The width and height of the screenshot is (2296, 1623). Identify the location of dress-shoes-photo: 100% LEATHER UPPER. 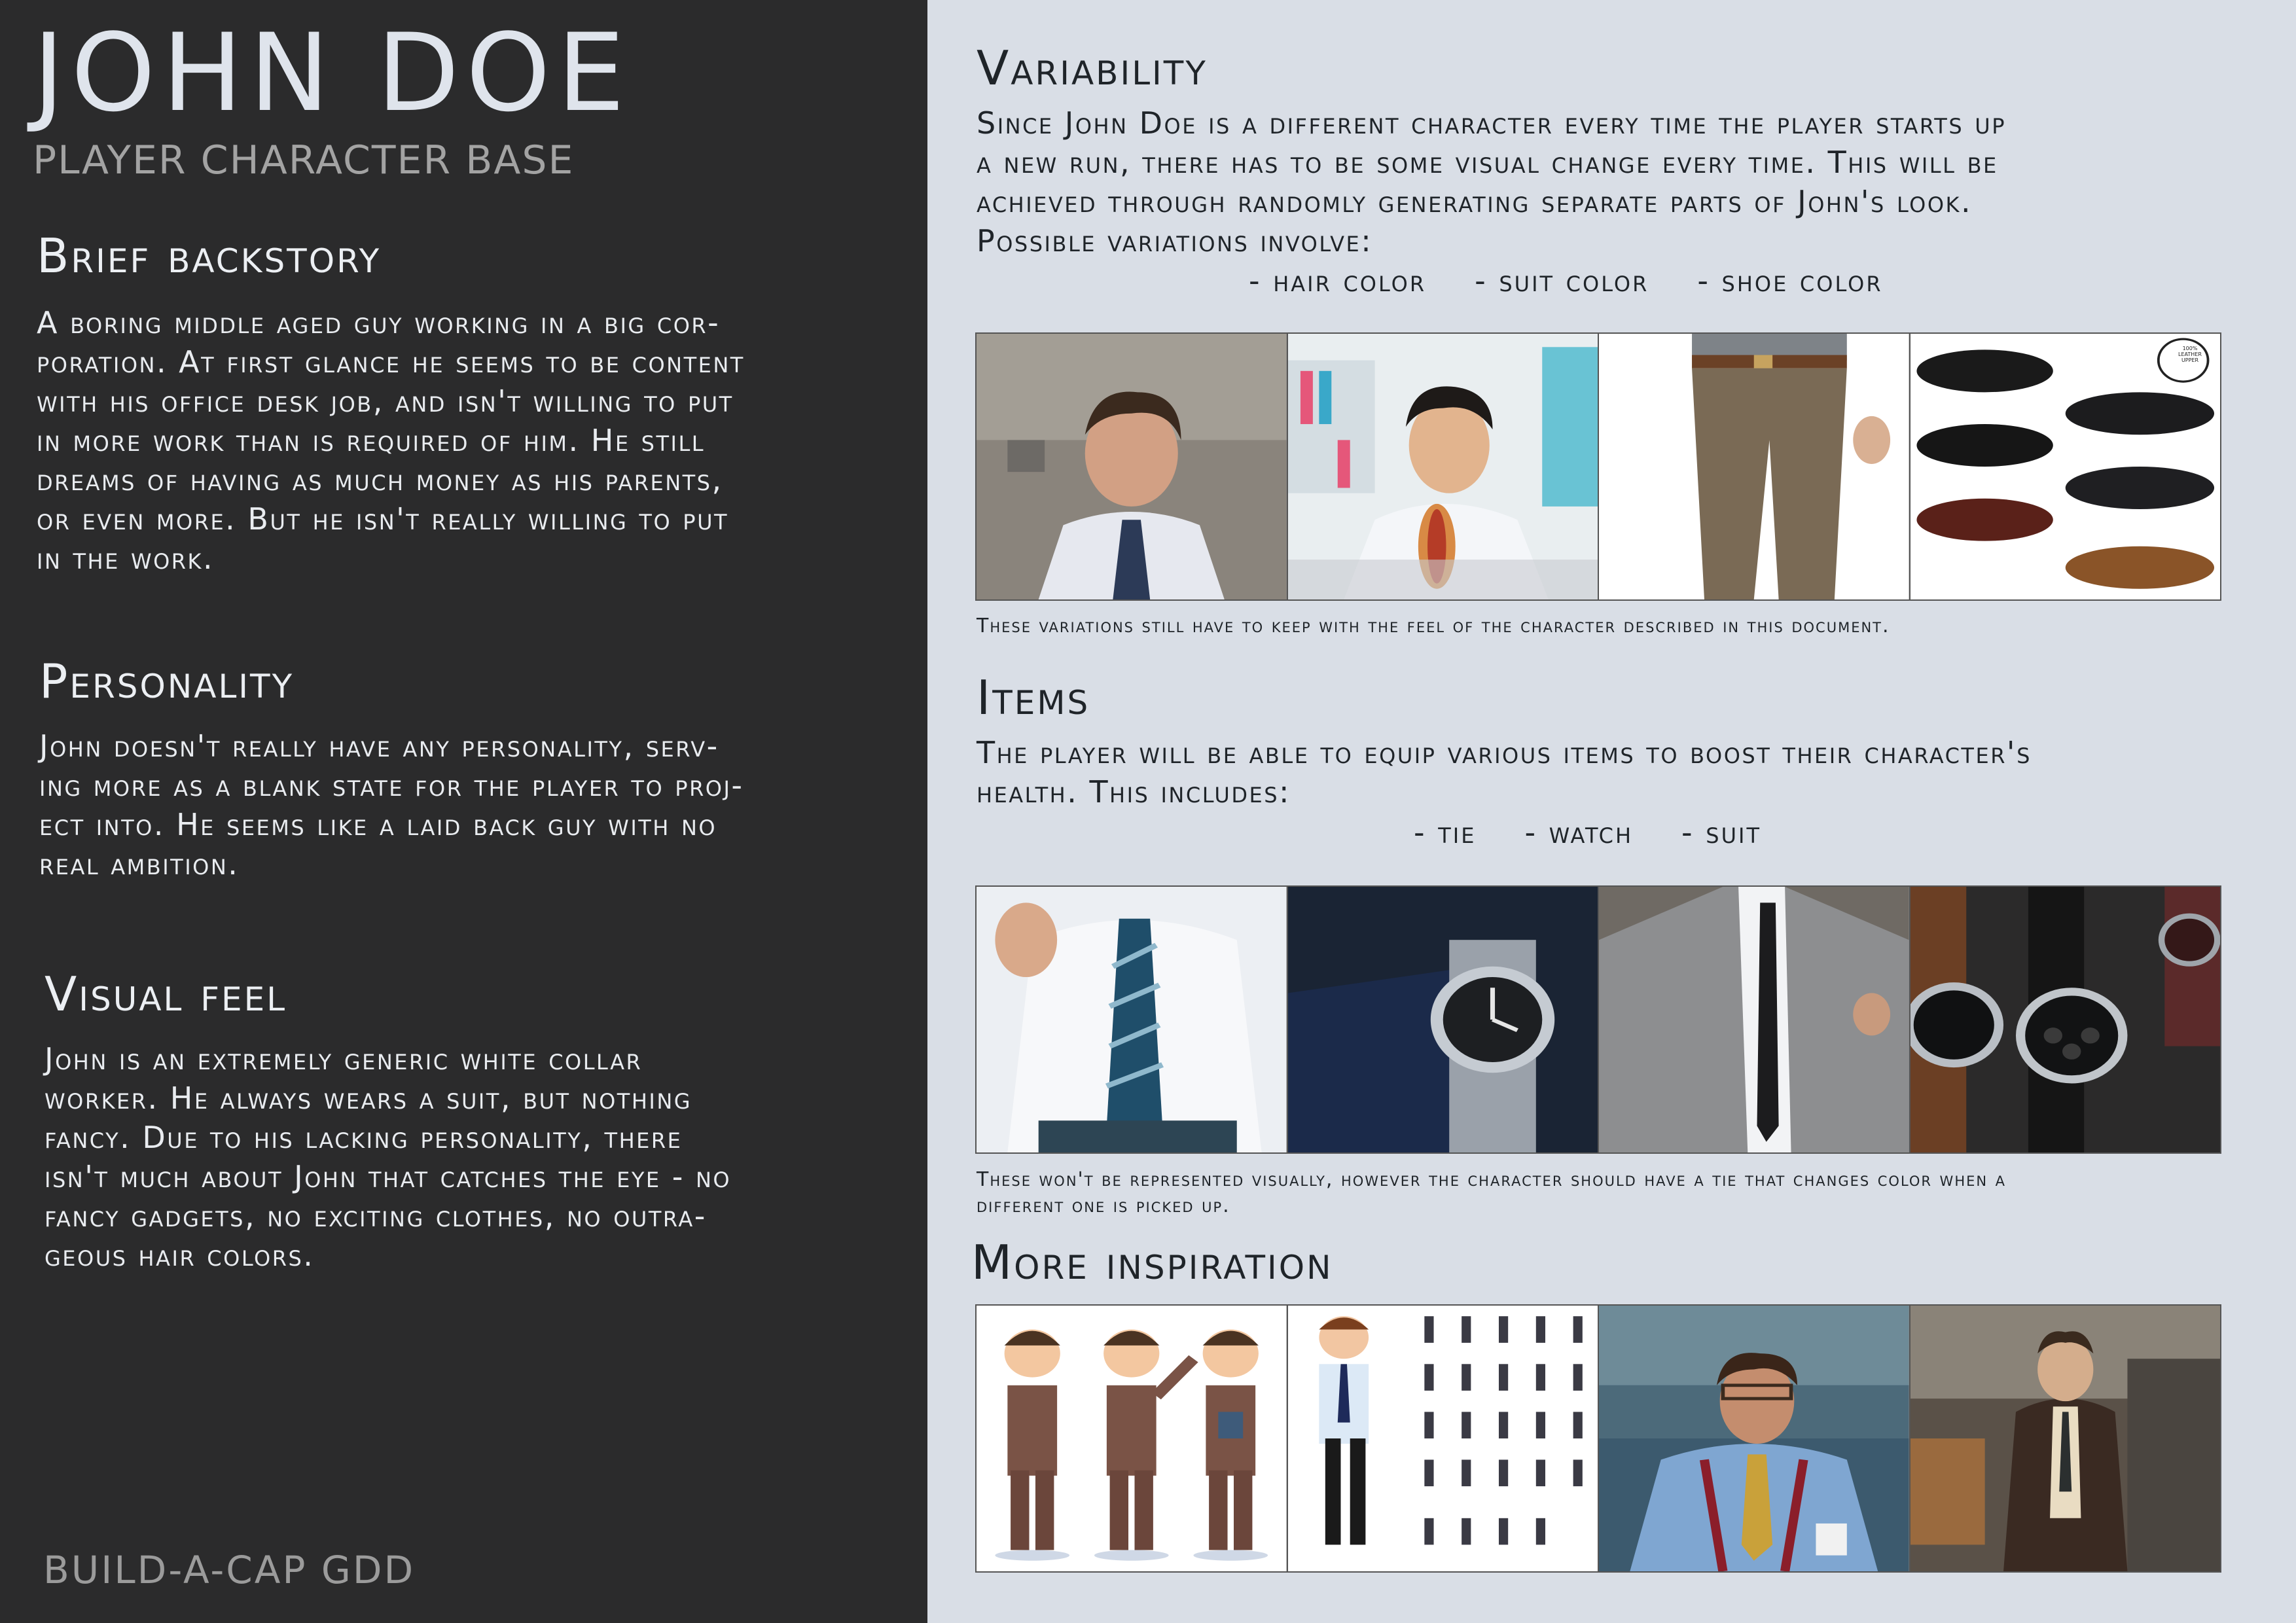
(2065, 467).